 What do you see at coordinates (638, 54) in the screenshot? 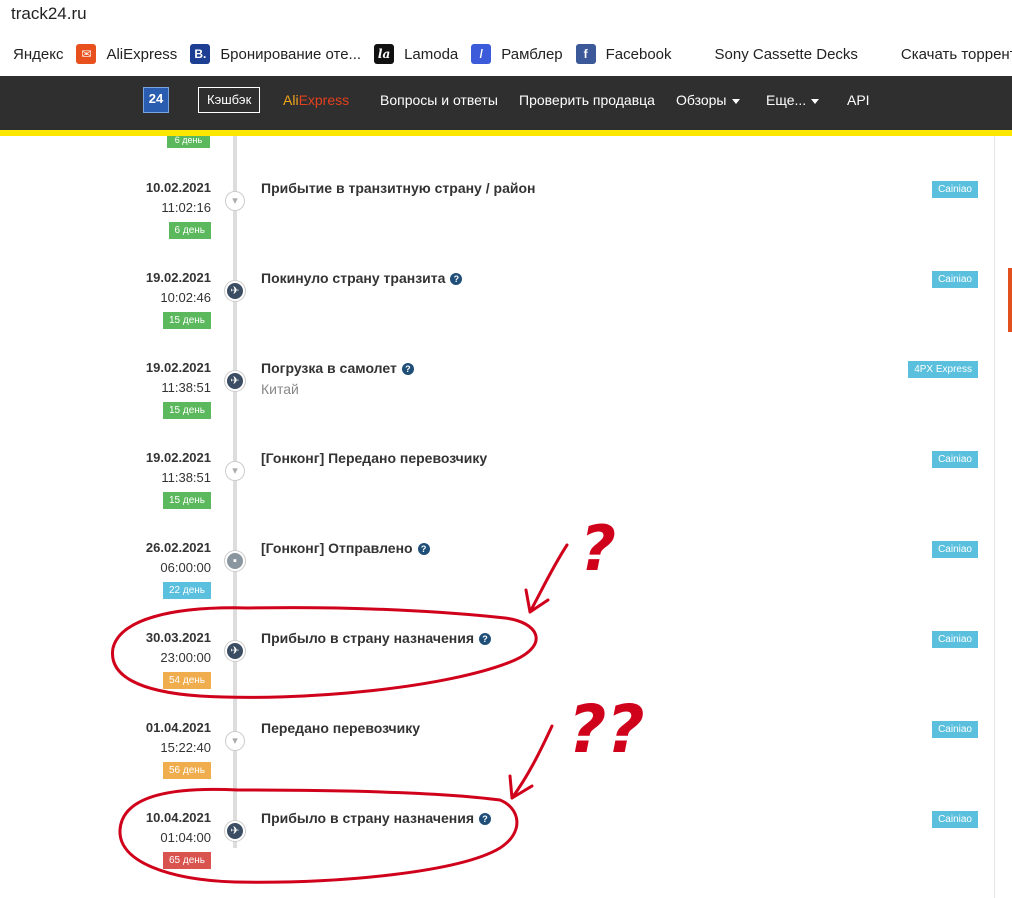
I see `bookmark-label: Facebook` at bounding box center [638, 54].